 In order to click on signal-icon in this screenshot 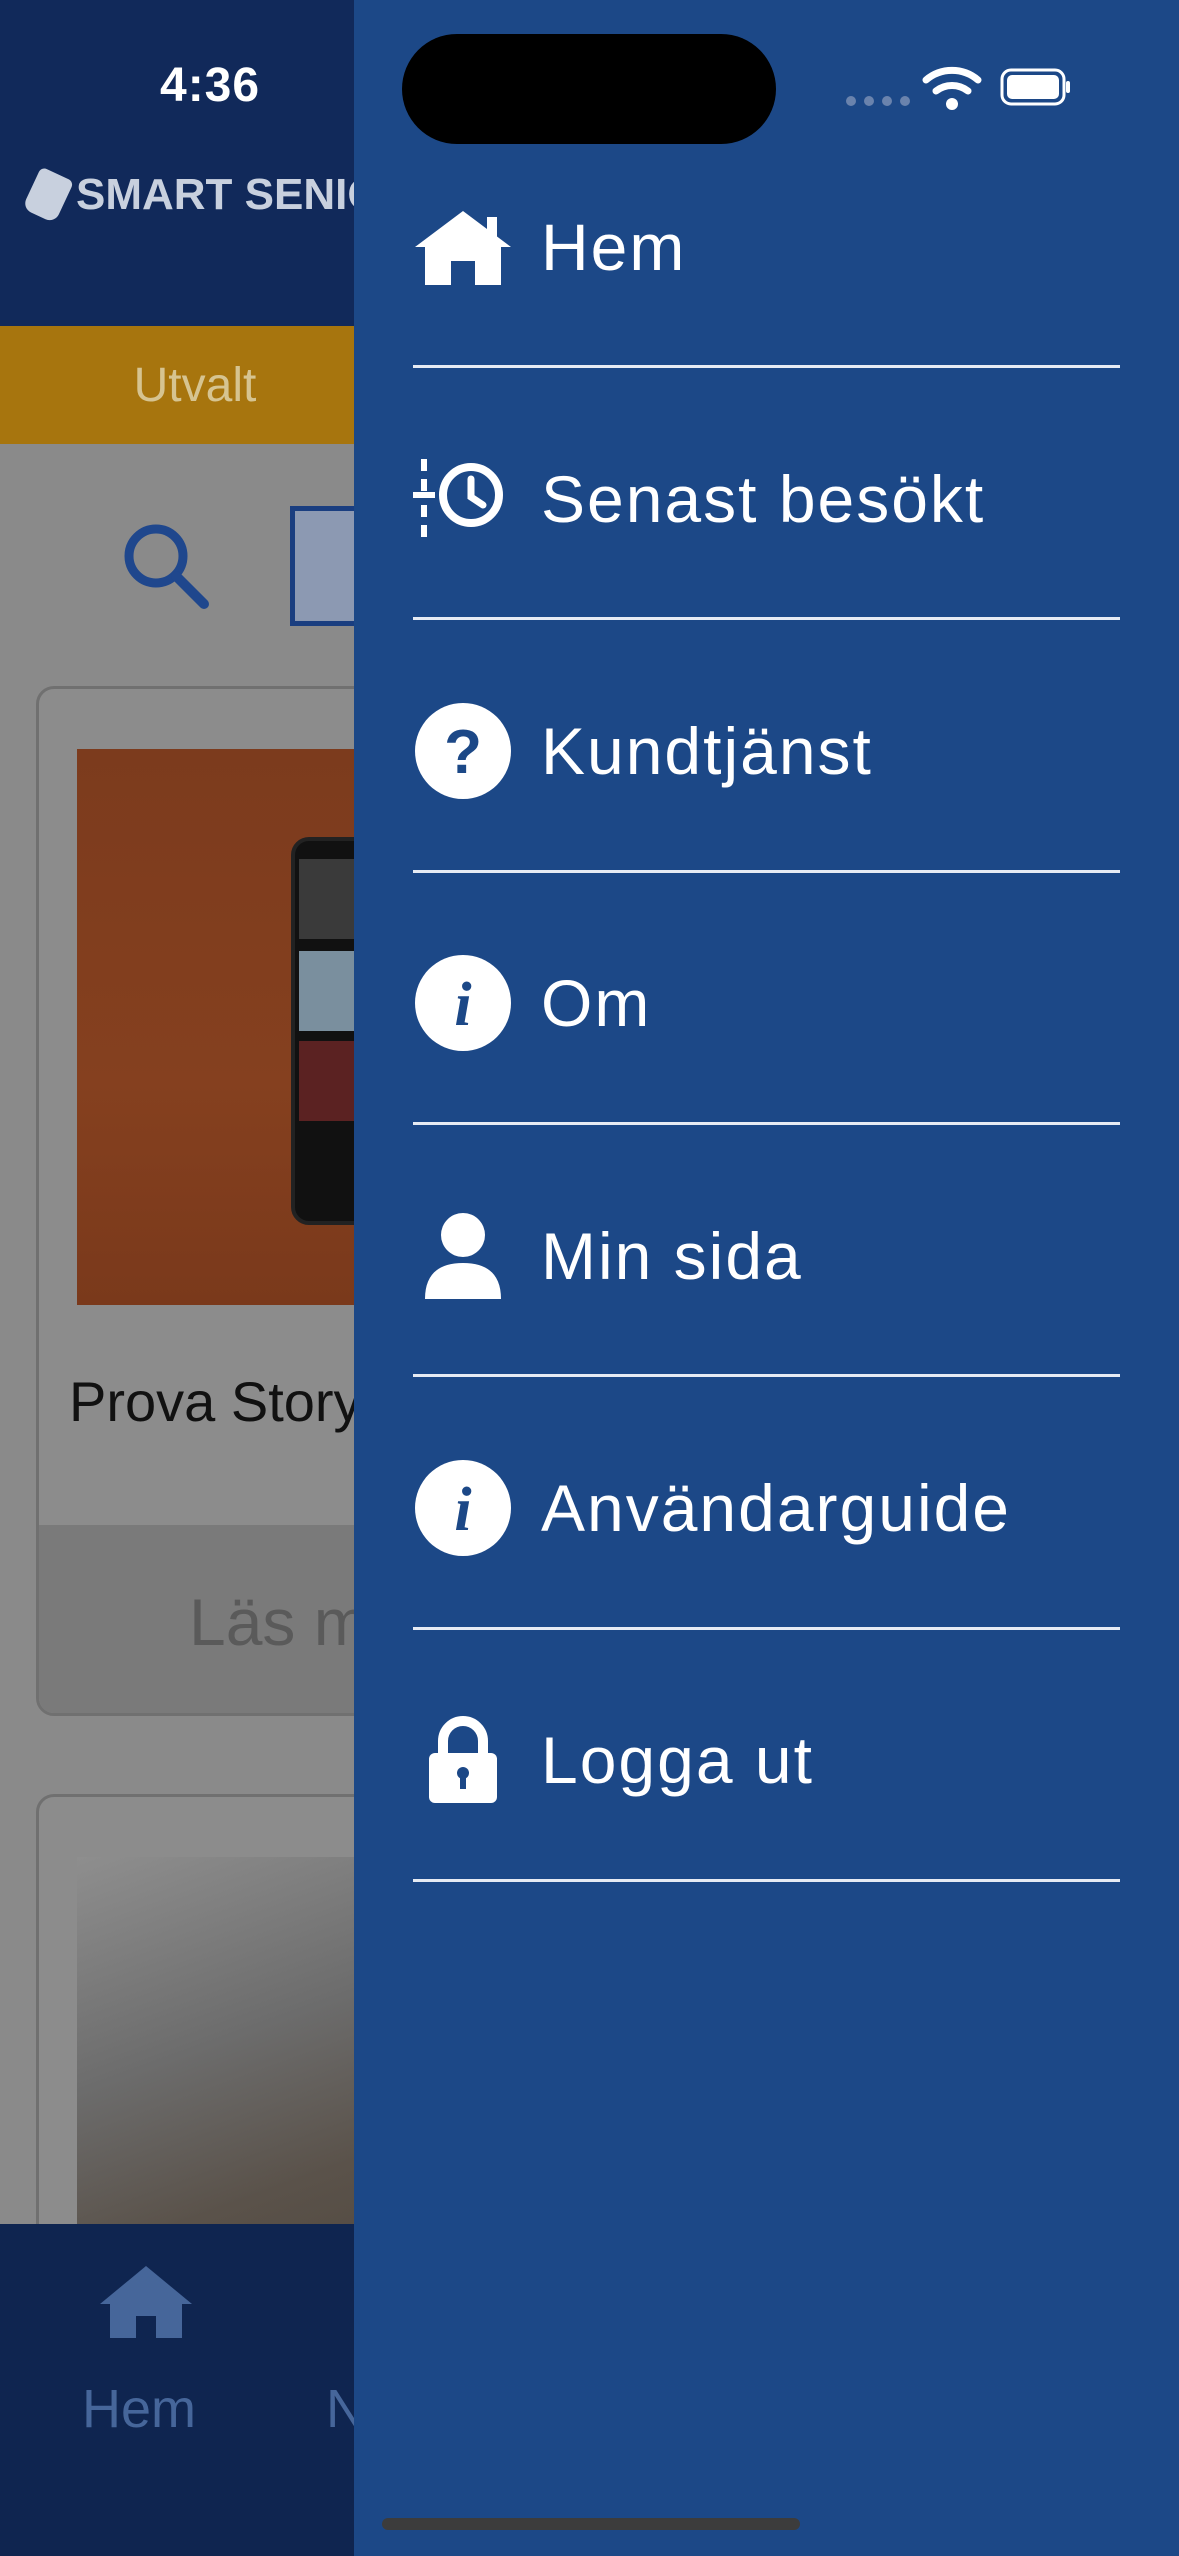, I will do `click(878, 101)`.